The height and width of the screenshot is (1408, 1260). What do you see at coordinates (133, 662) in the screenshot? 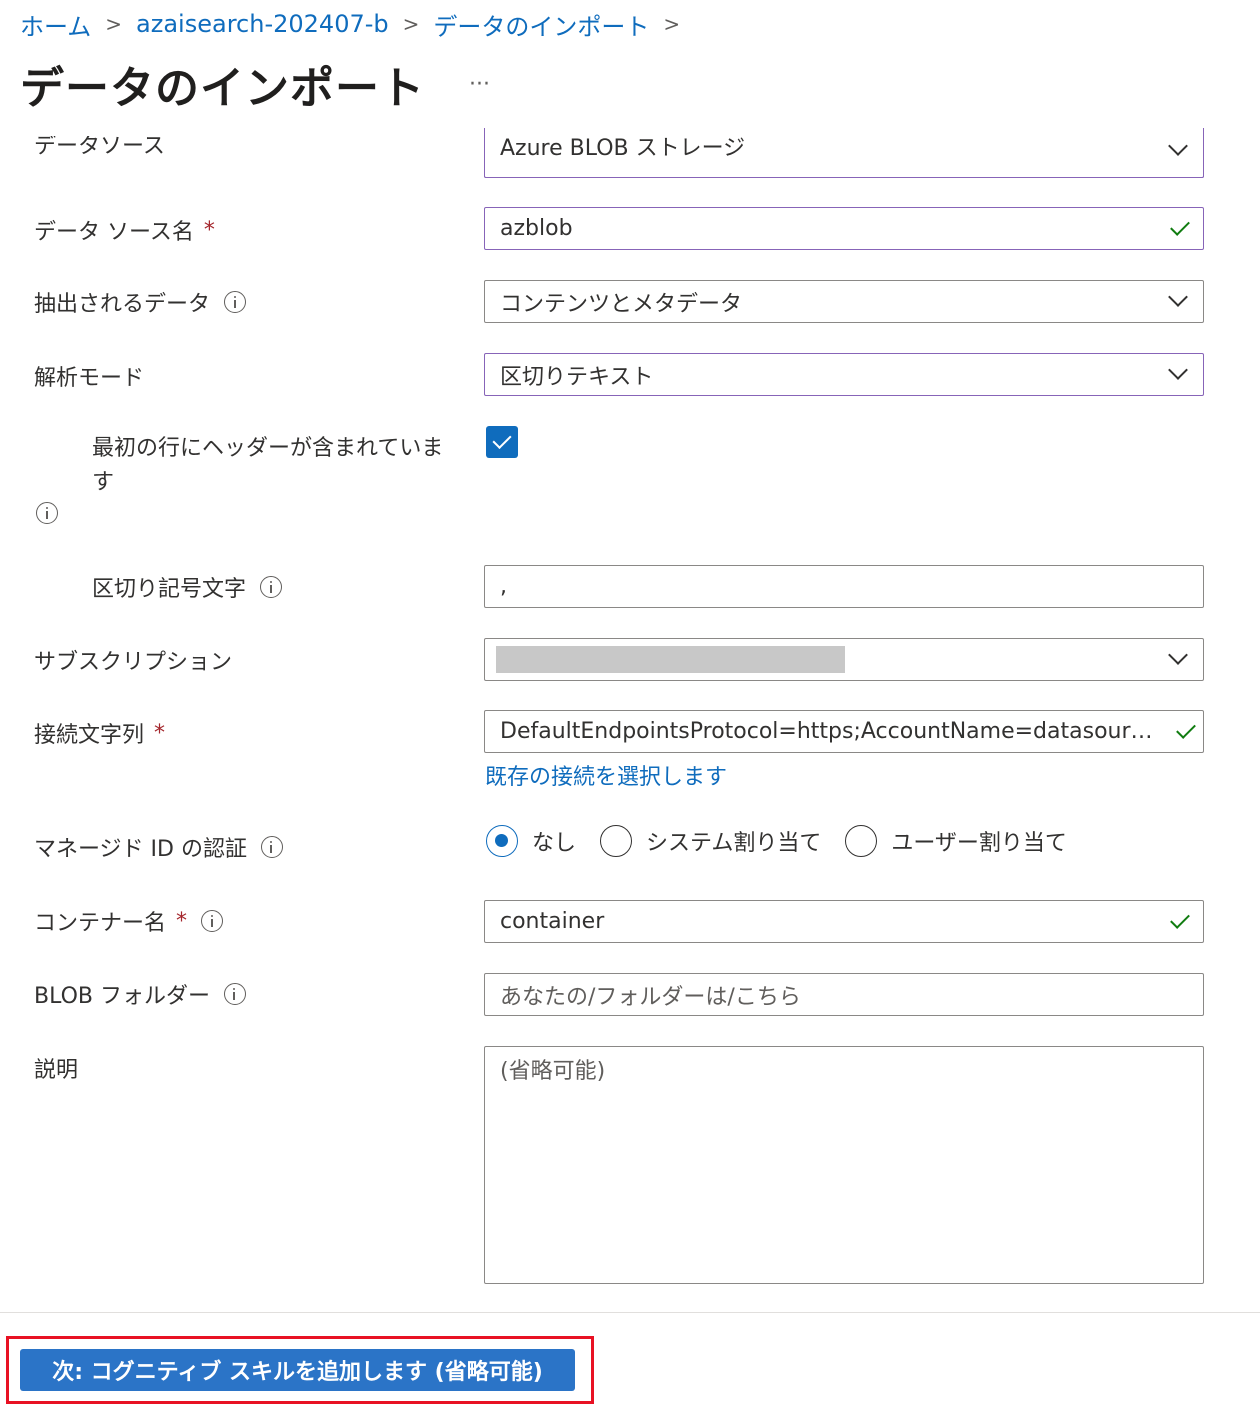
I see `subscription-label: サブスクリプション` at bounding box center [133, 662].